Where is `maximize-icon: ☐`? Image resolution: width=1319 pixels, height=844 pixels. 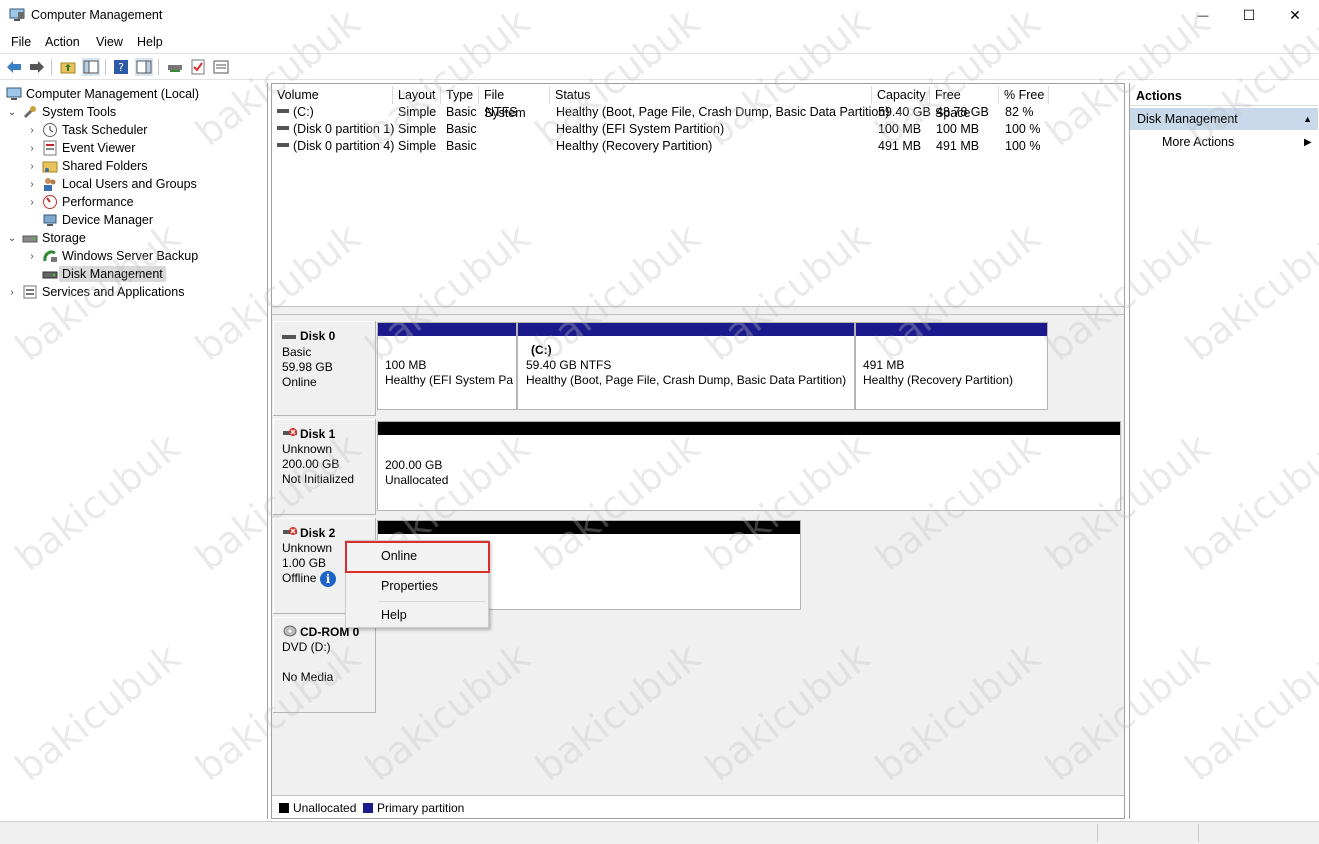 maximize-icon: ☐ is located at coordinates (1249, 15).